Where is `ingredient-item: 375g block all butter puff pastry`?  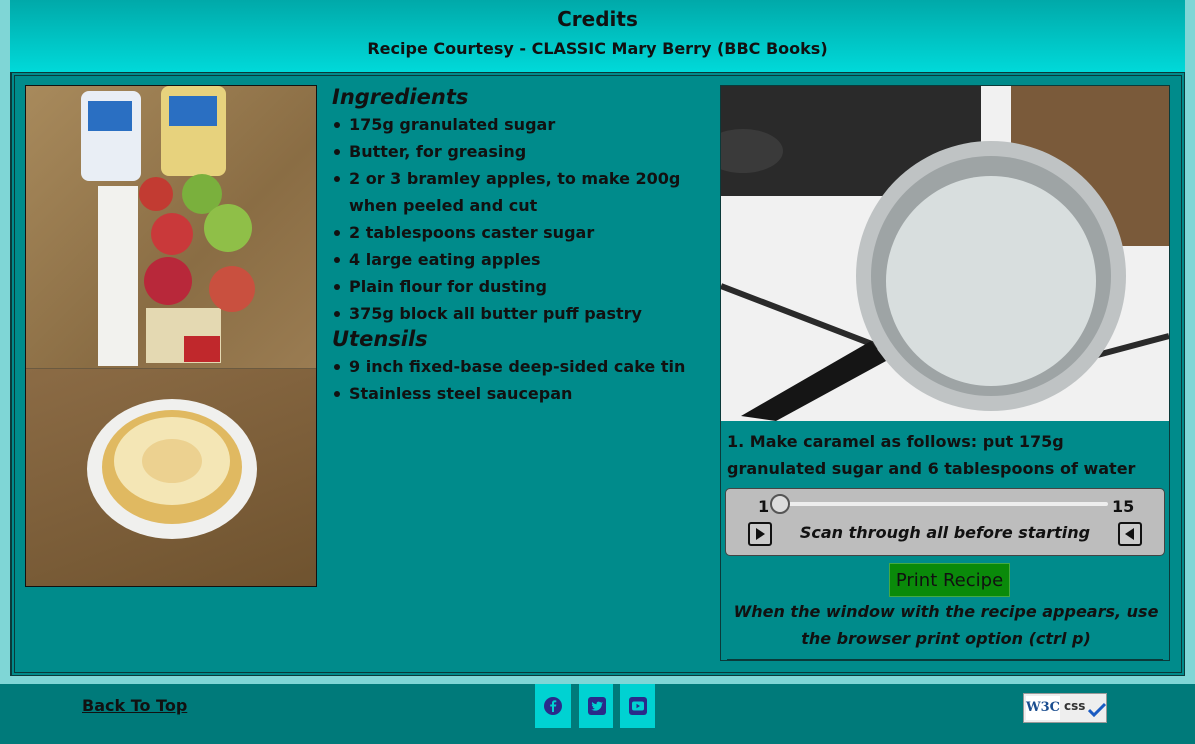 ingredient-item: 375g block all butter puff pastry is located at coordinates (524, 313).